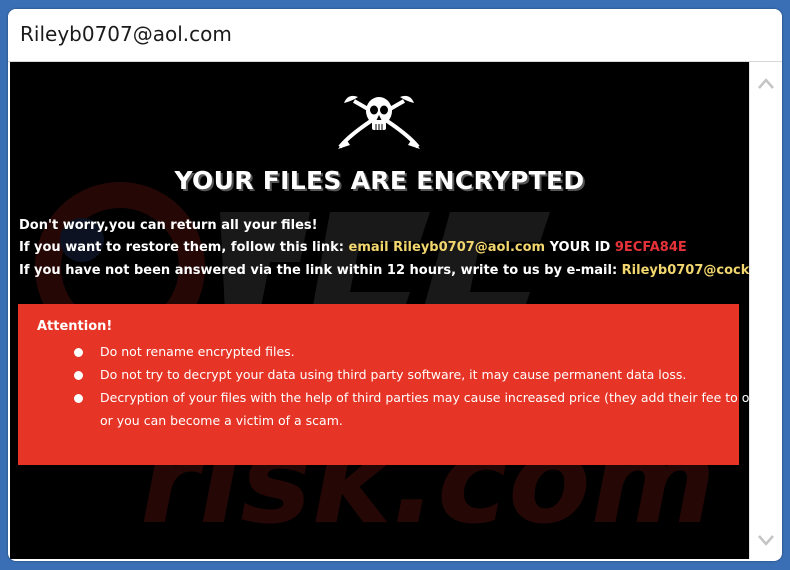 The height and width of the screenshot is (570, 790). Describe the element at coordinates (766, 540) in the screenshot. I see `chevron-down-icon` at that location.